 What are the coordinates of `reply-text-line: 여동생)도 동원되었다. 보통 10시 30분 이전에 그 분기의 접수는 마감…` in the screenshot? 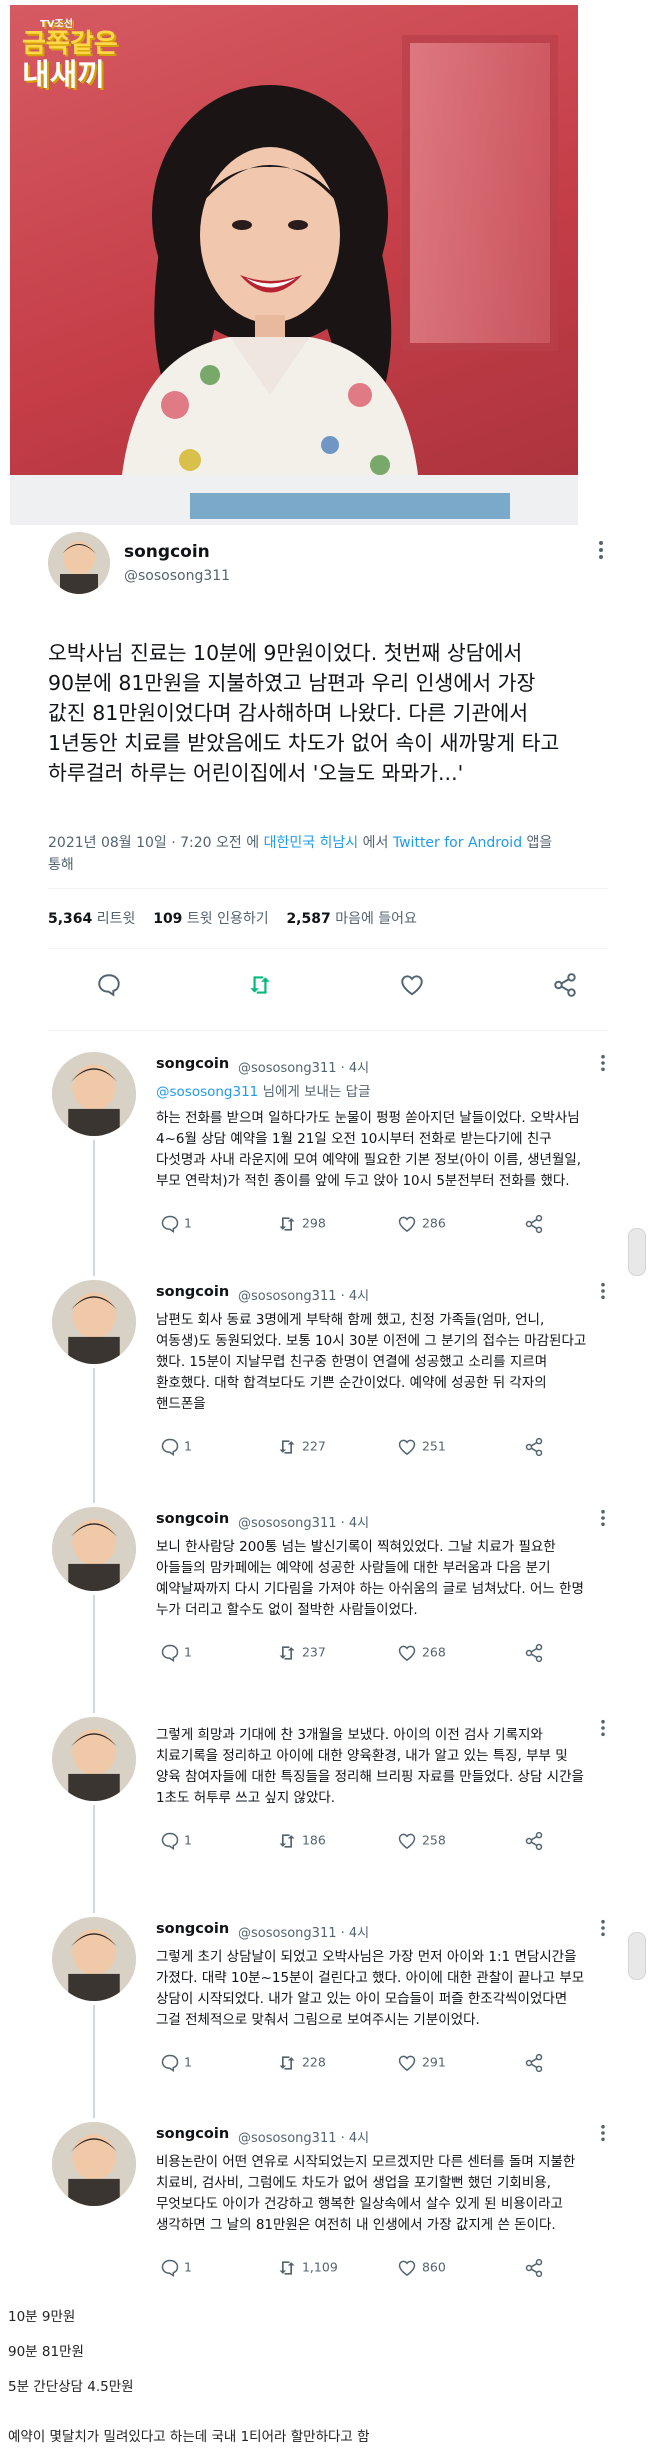 It's located at (371, 1341).